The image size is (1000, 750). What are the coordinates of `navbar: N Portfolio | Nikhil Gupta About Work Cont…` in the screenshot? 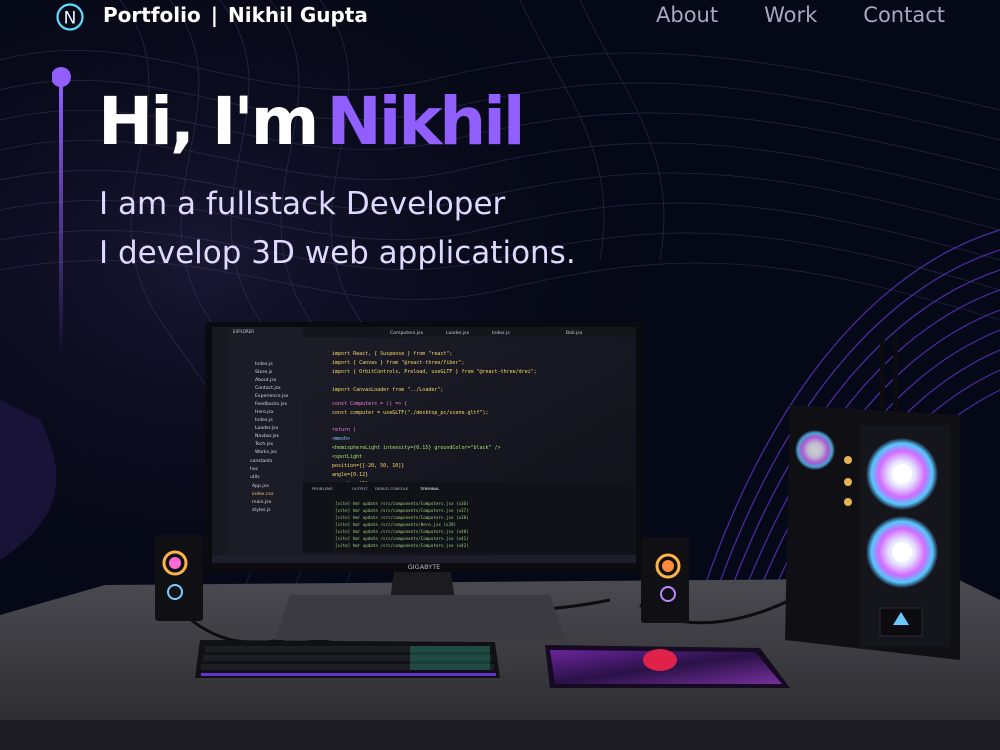 It's located at (500, 17).